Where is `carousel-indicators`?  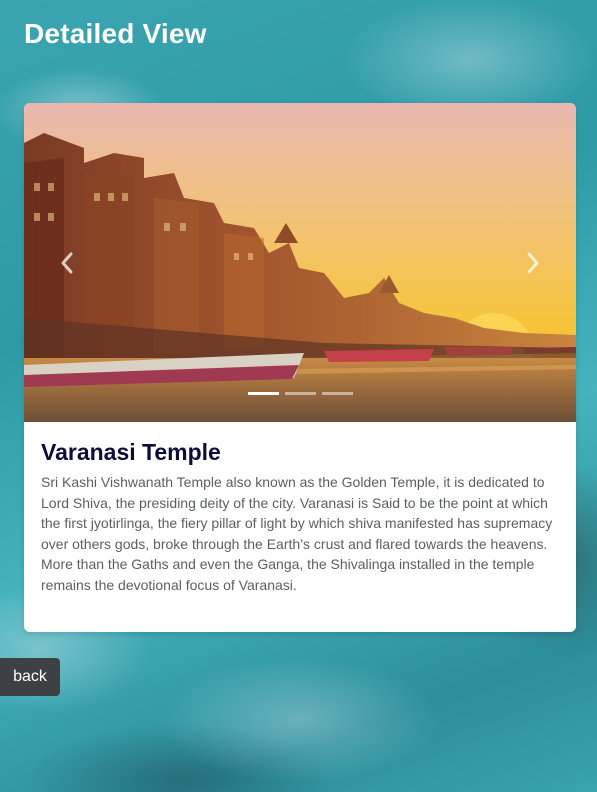
carousel-indicators is located at coordinates (300, 393).